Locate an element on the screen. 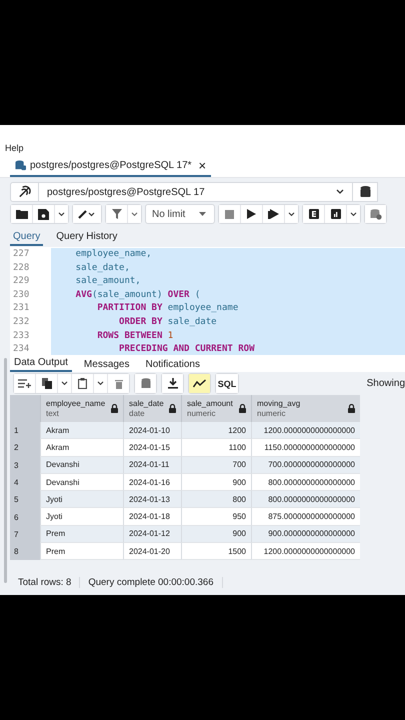  sql-button: SQL is located at coordinates (227, 383).